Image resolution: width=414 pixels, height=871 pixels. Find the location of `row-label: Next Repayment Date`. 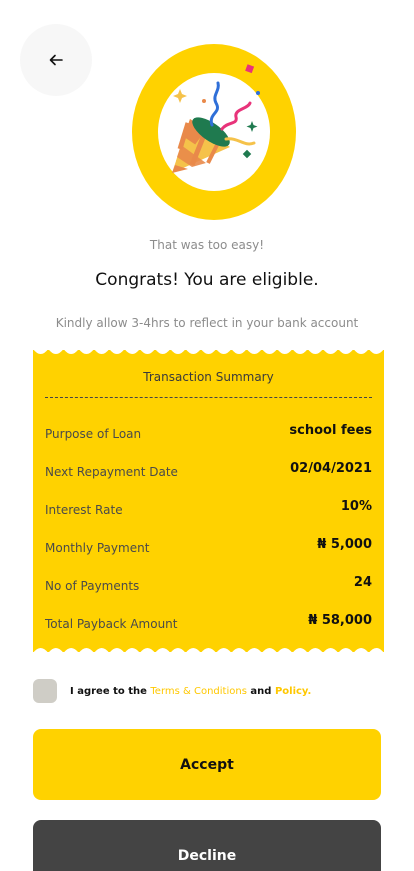

row-label: Next Repayment Date is located at coordinates (111, 472).